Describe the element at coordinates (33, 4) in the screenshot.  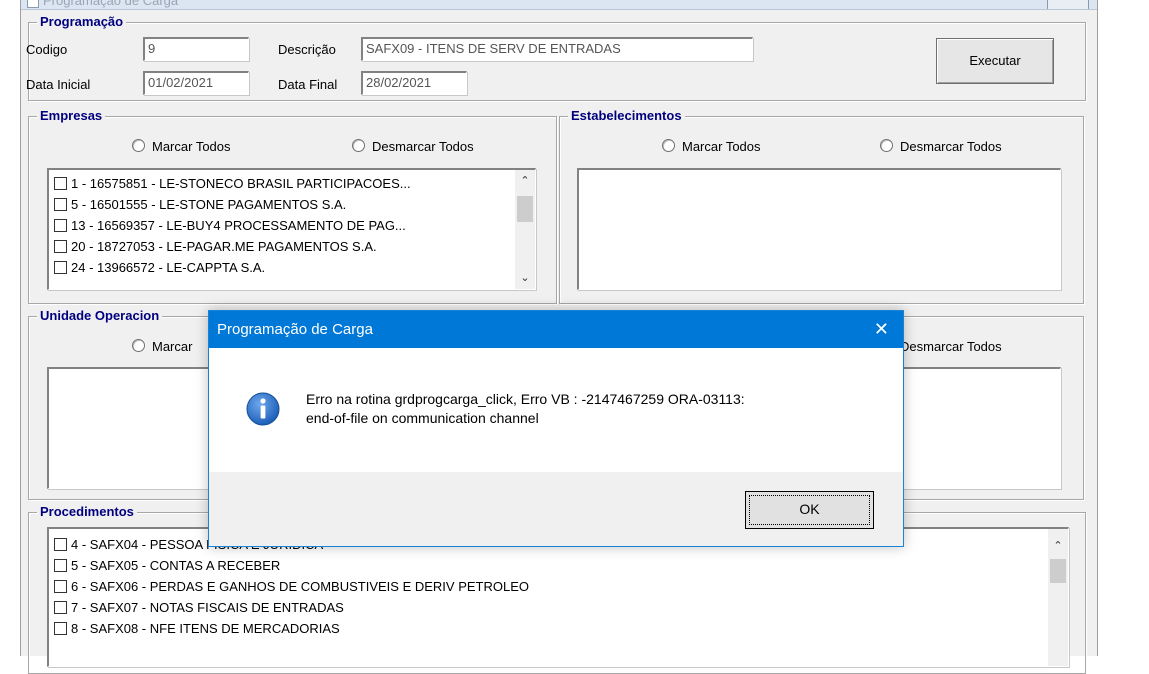
I see `window-icon` at that location.